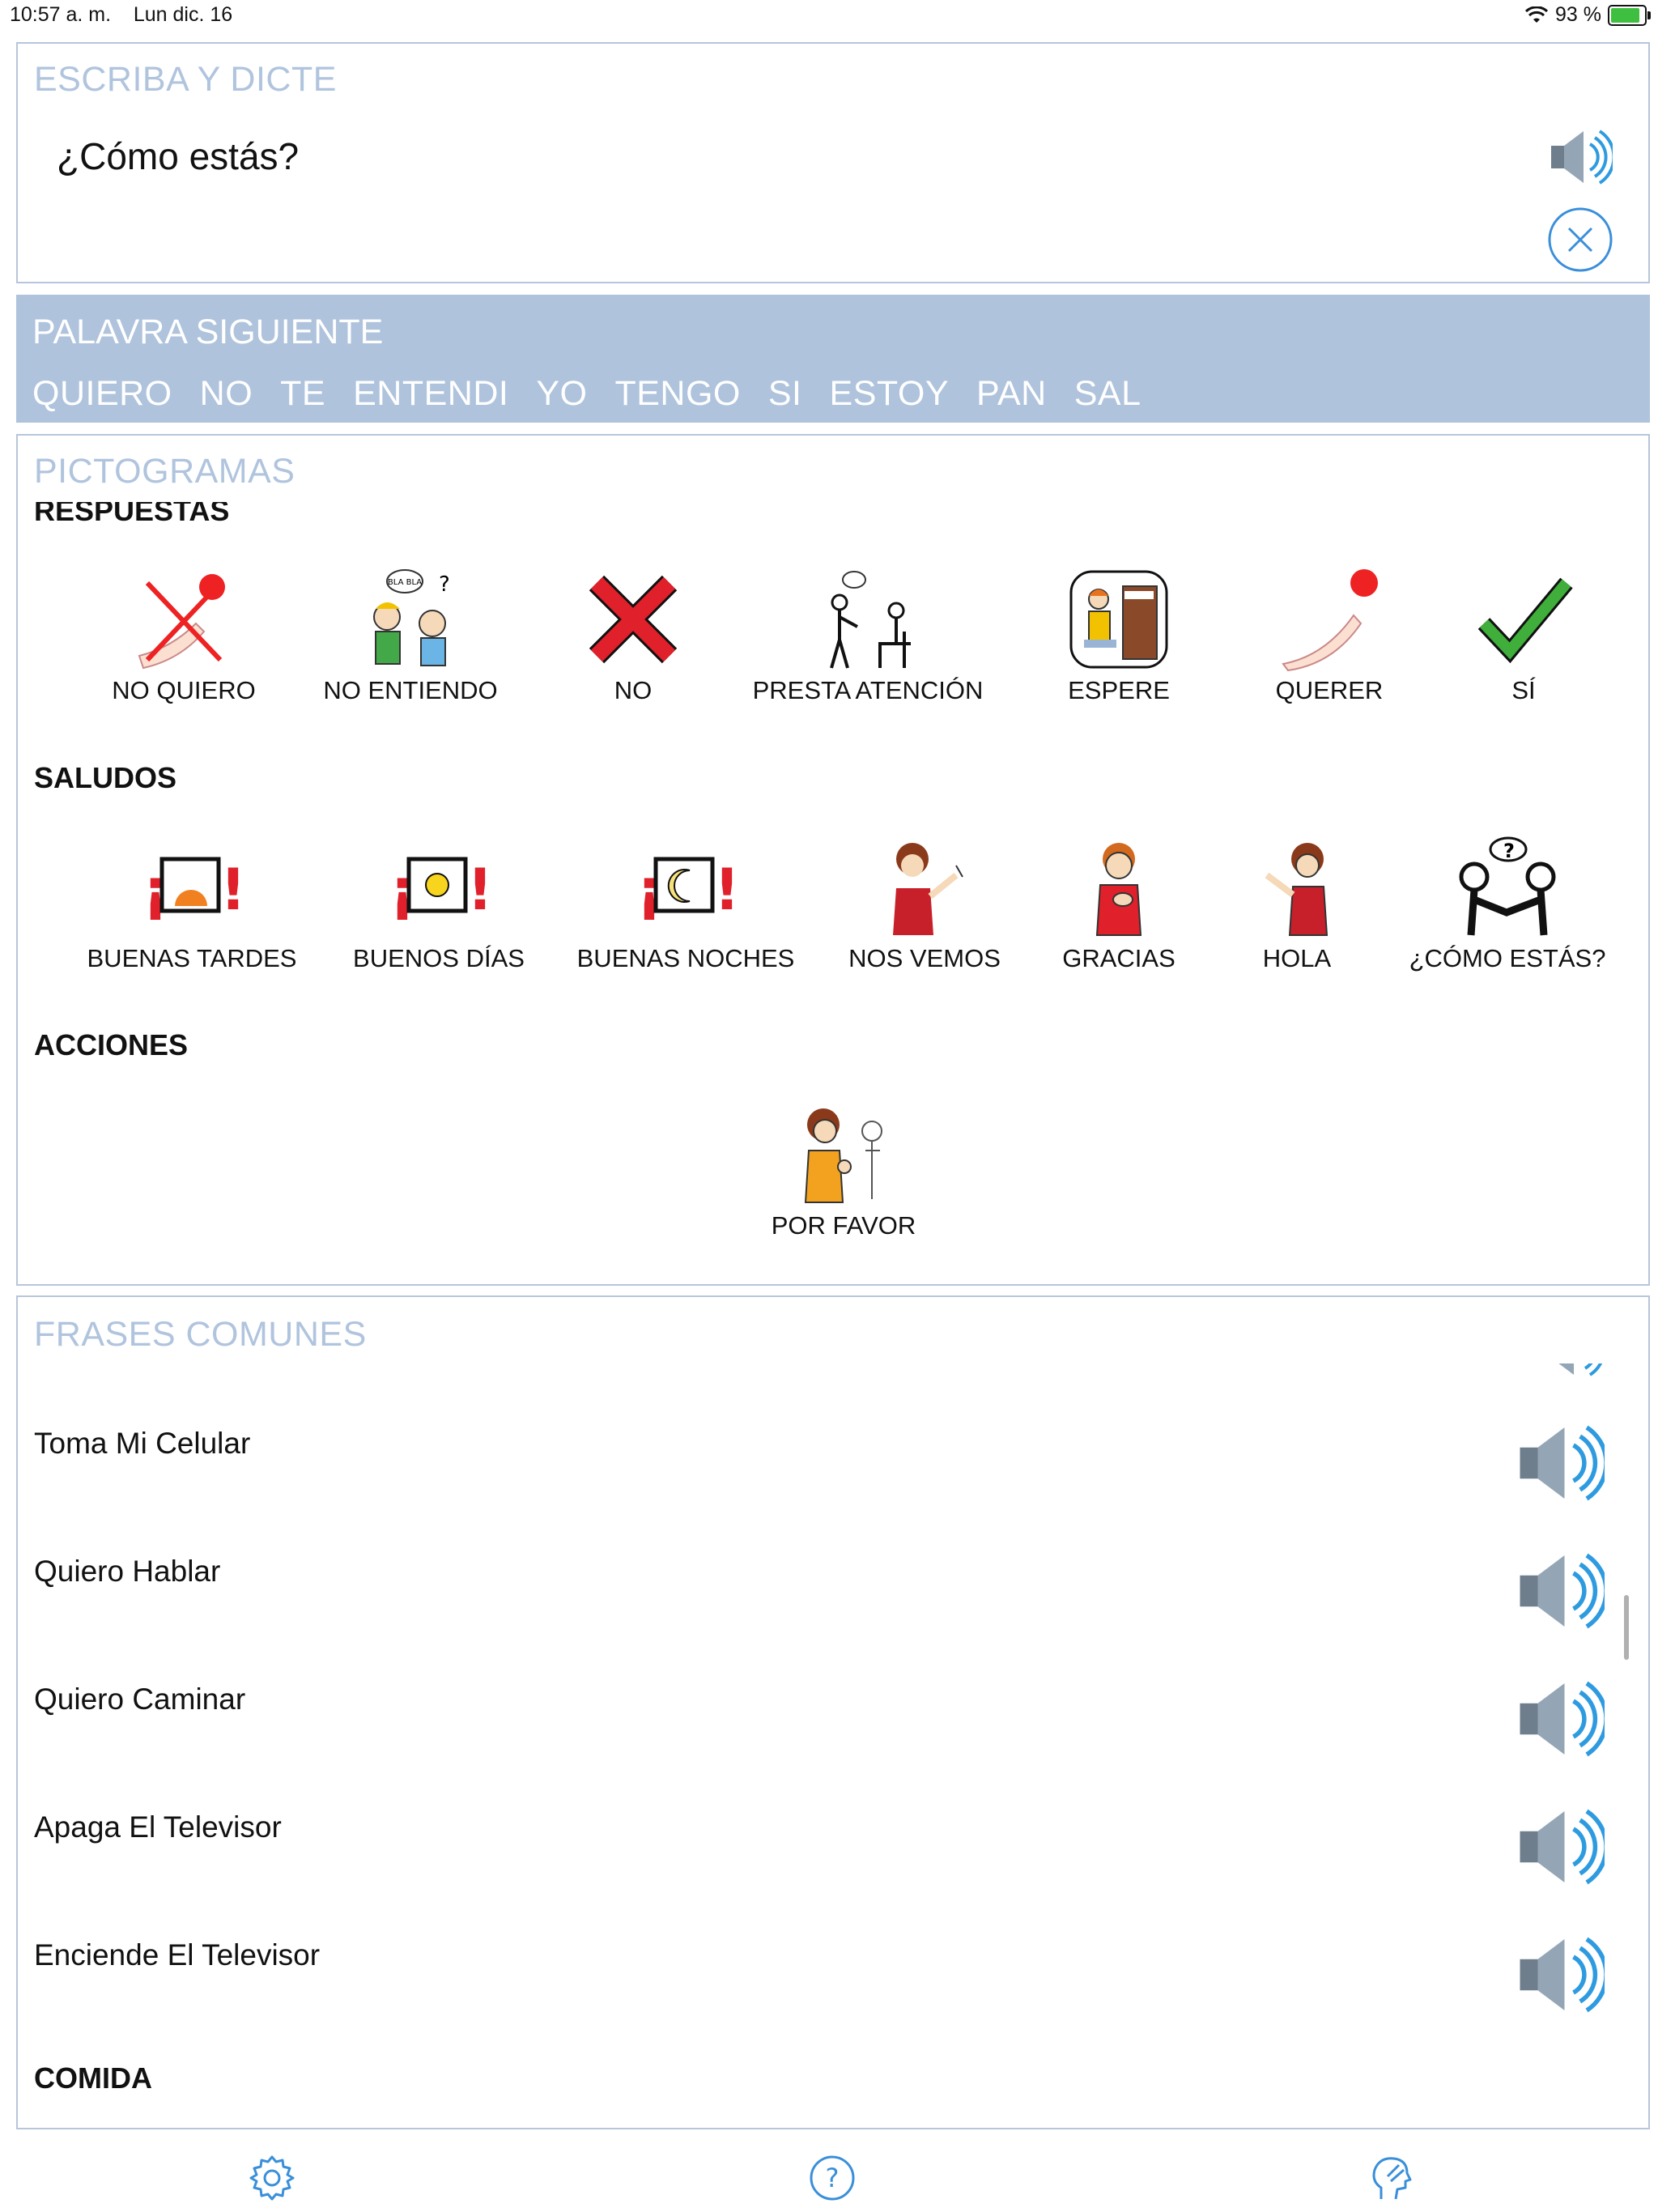  Describe the element at coordinates (439, 958) in the screenshot. I see `picto-label: BUENOS DÍAS` at that location.